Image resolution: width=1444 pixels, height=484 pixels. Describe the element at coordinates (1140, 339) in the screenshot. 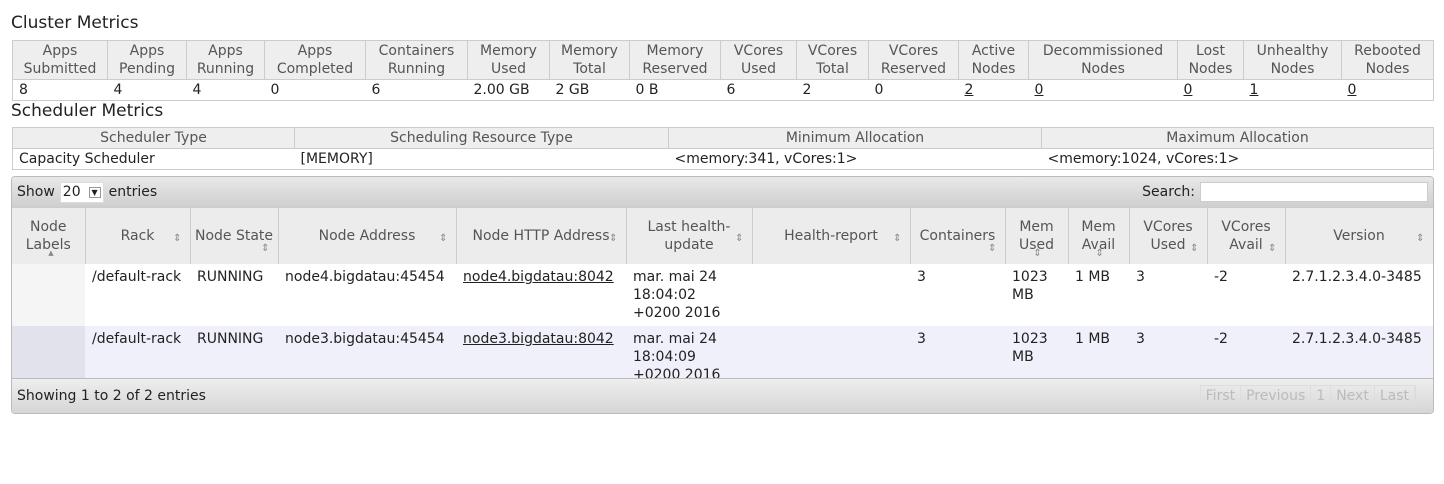

I see `cell-text: 3` at that location.